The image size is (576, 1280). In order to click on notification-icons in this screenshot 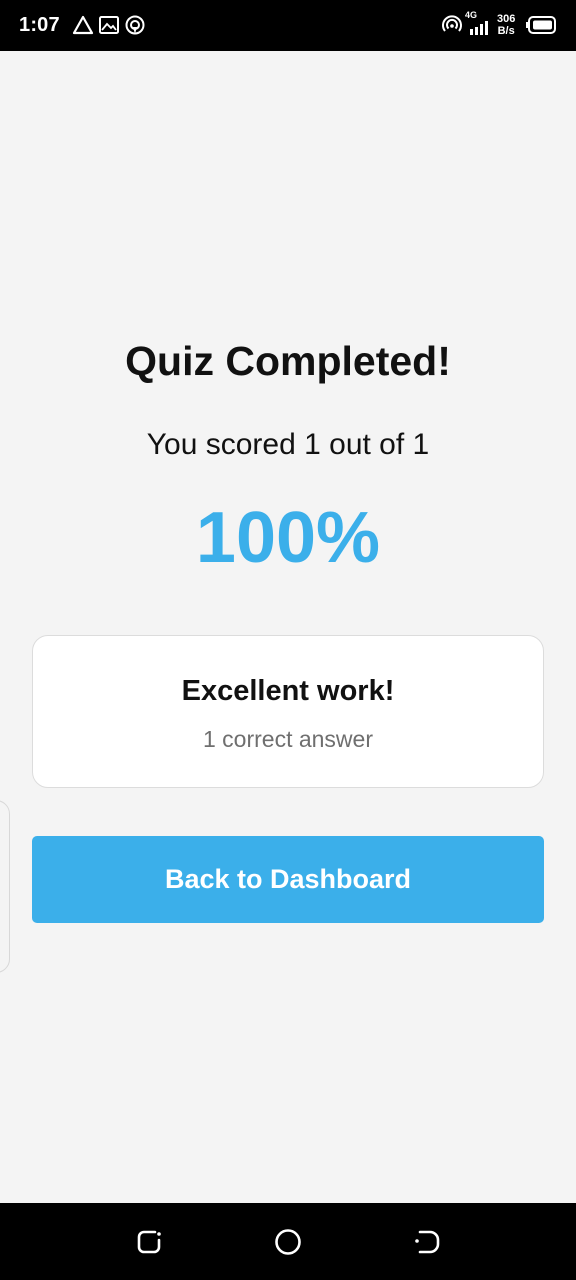, I will do `click(109, 27)`.